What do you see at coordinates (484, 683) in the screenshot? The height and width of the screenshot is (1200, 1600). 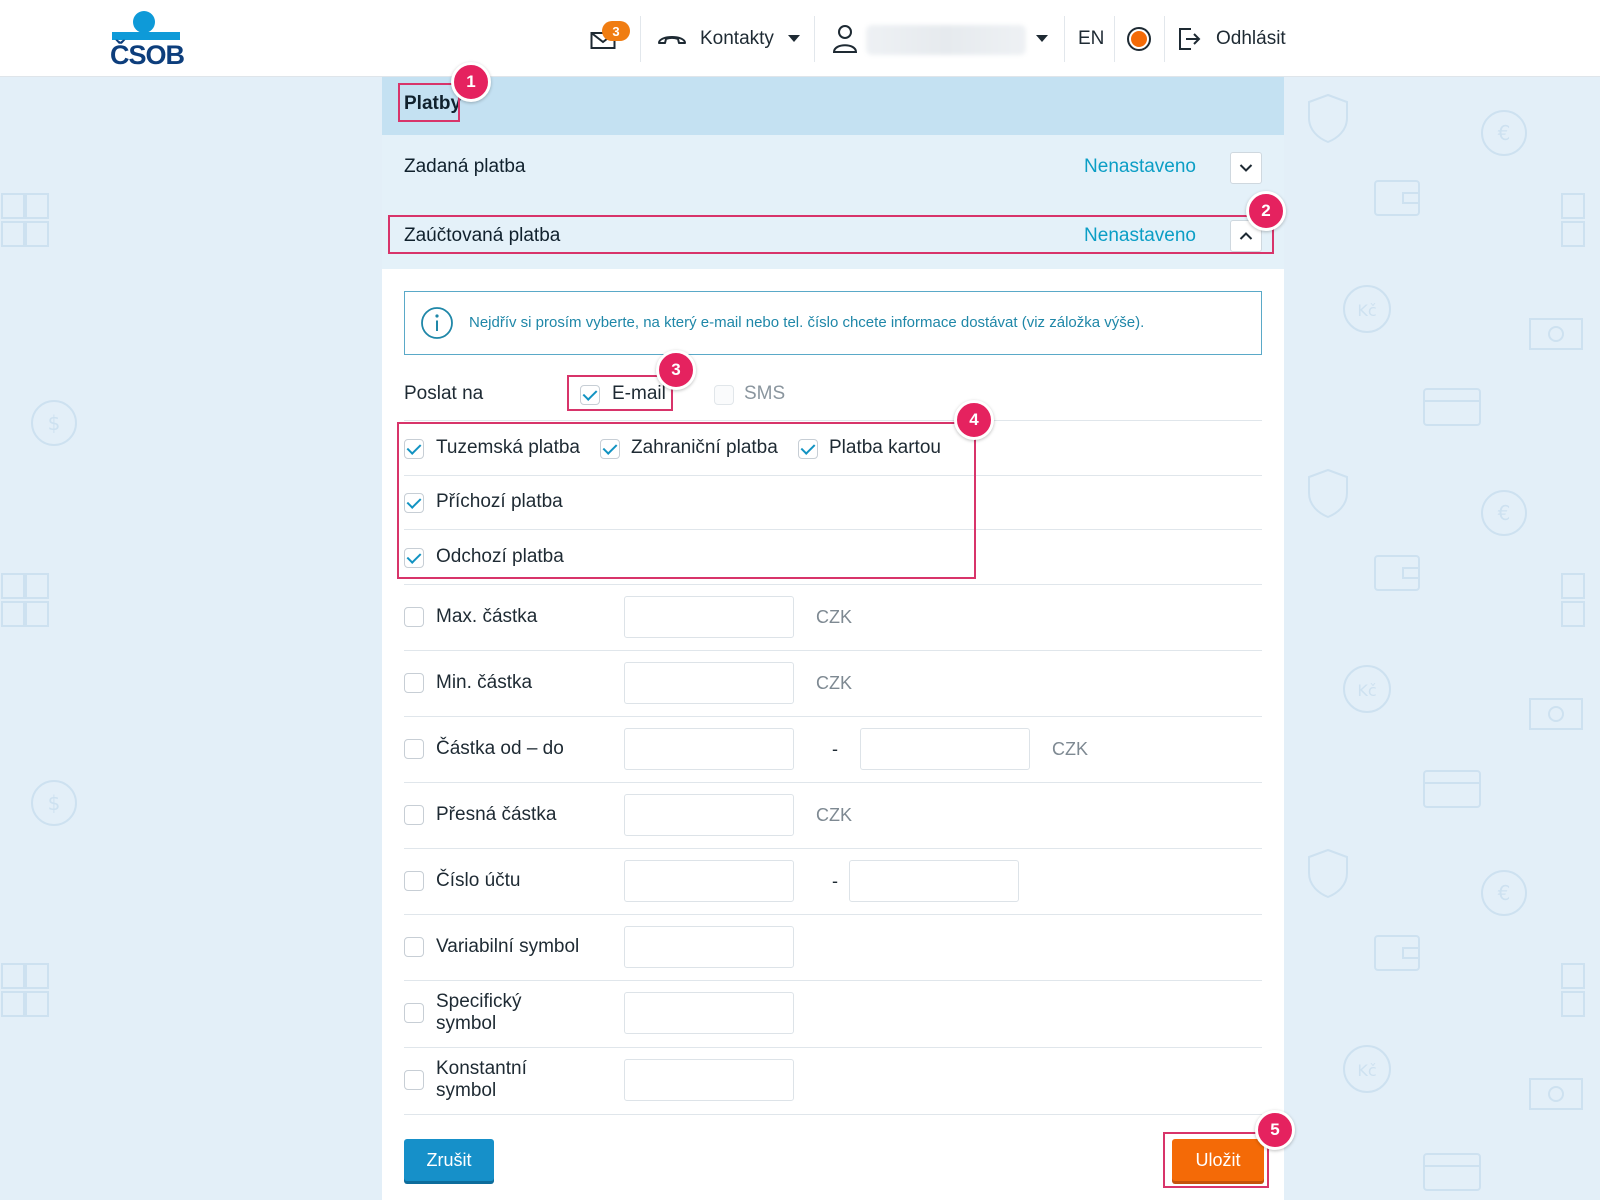 I see `min-amount-label: Min. částka` at bounding box center [484, 683].